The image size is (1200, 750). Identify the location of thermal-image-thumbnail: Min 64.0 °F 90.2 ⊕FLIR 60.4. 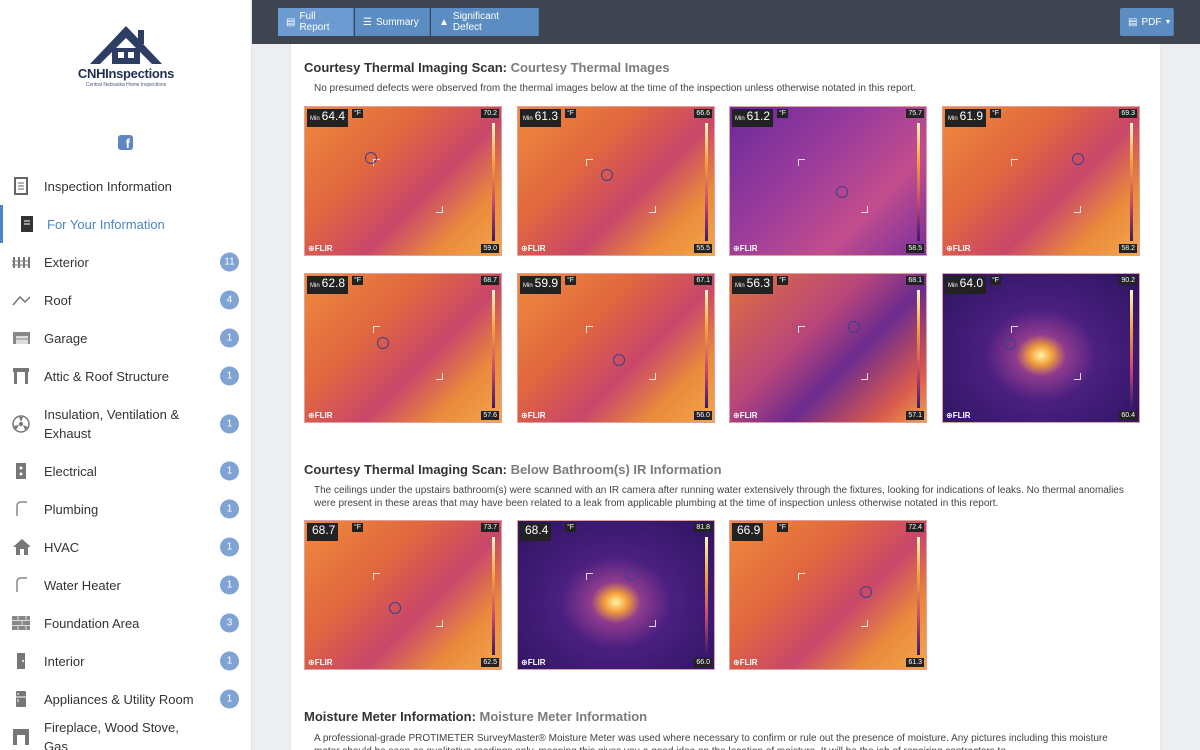
(1041, 348).